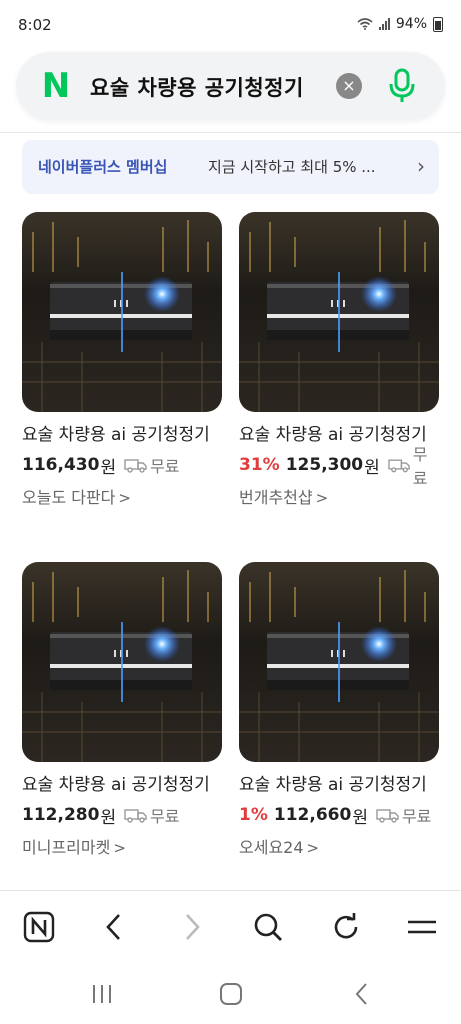  What do you see at coordinates (402, 86) in the screenshot?
I see `mic-icon` at bounding box center [402, 86].